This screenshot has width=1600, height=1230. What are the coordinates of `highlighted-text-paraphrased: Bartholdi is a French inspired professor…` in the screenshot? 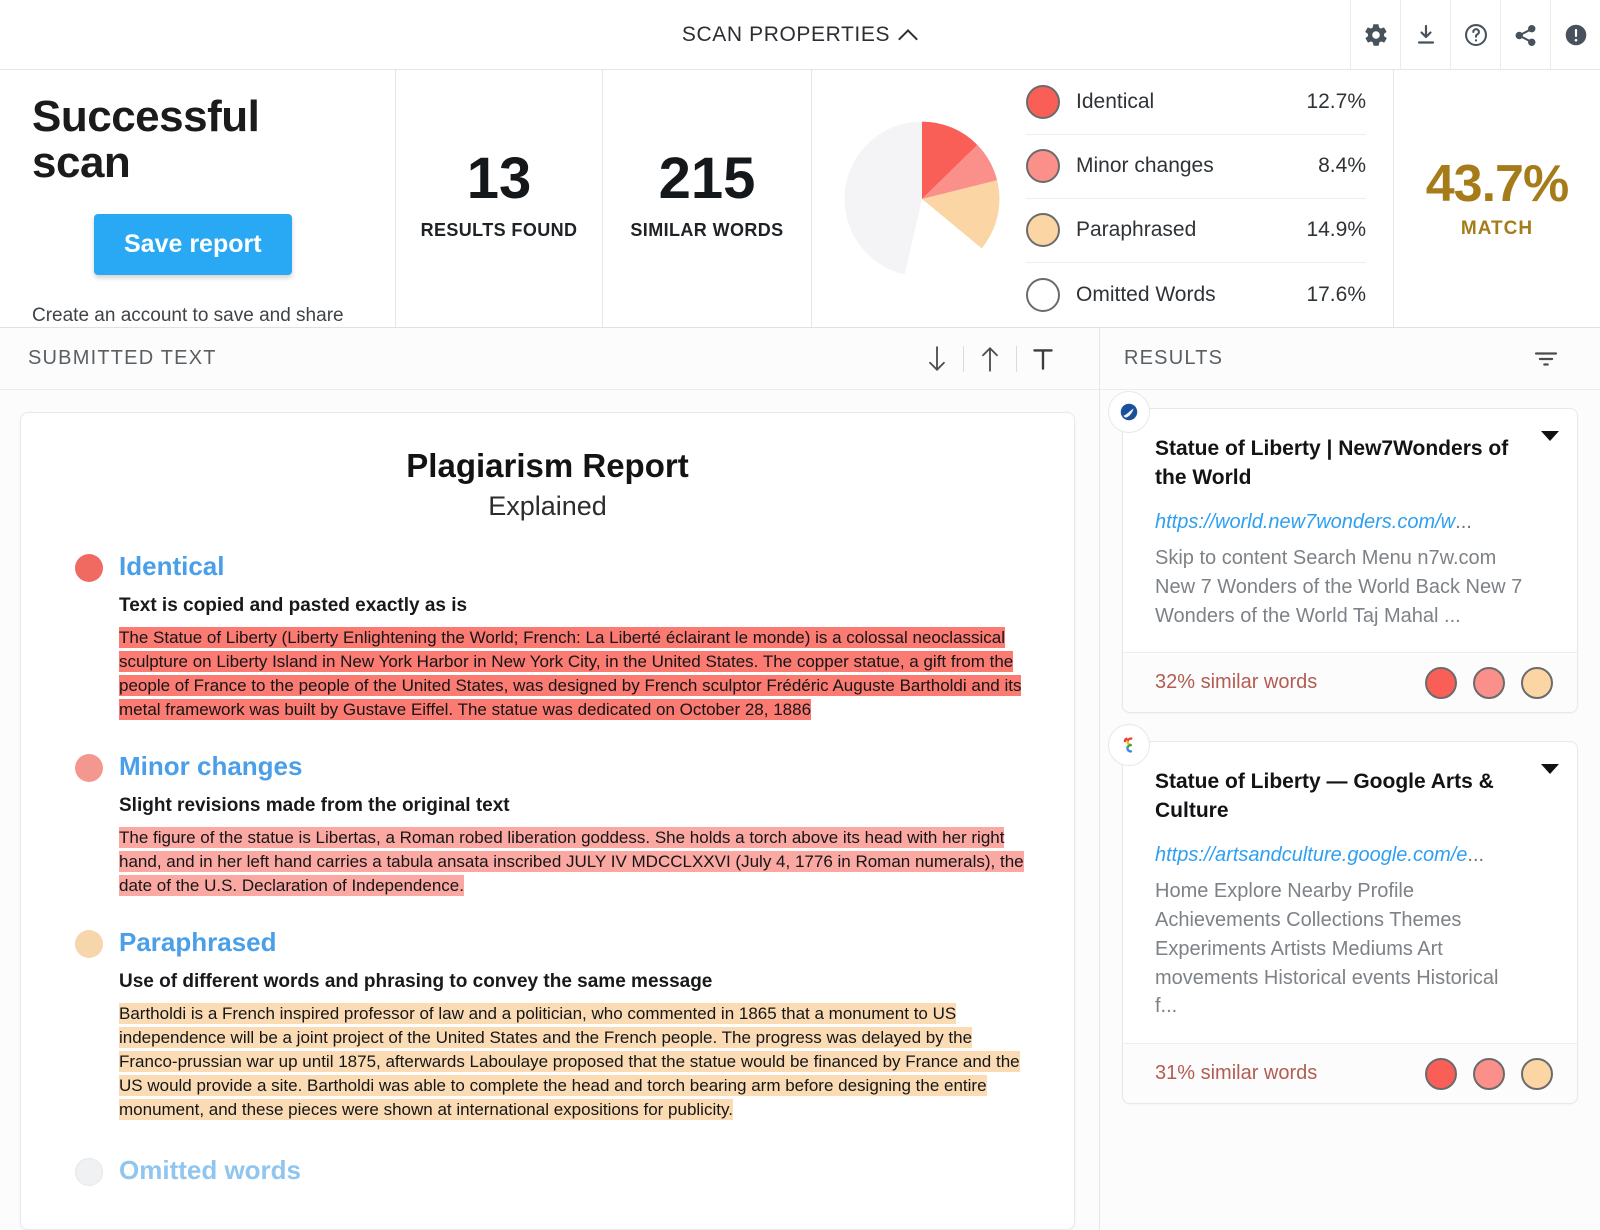 It's located at (569, 1061).